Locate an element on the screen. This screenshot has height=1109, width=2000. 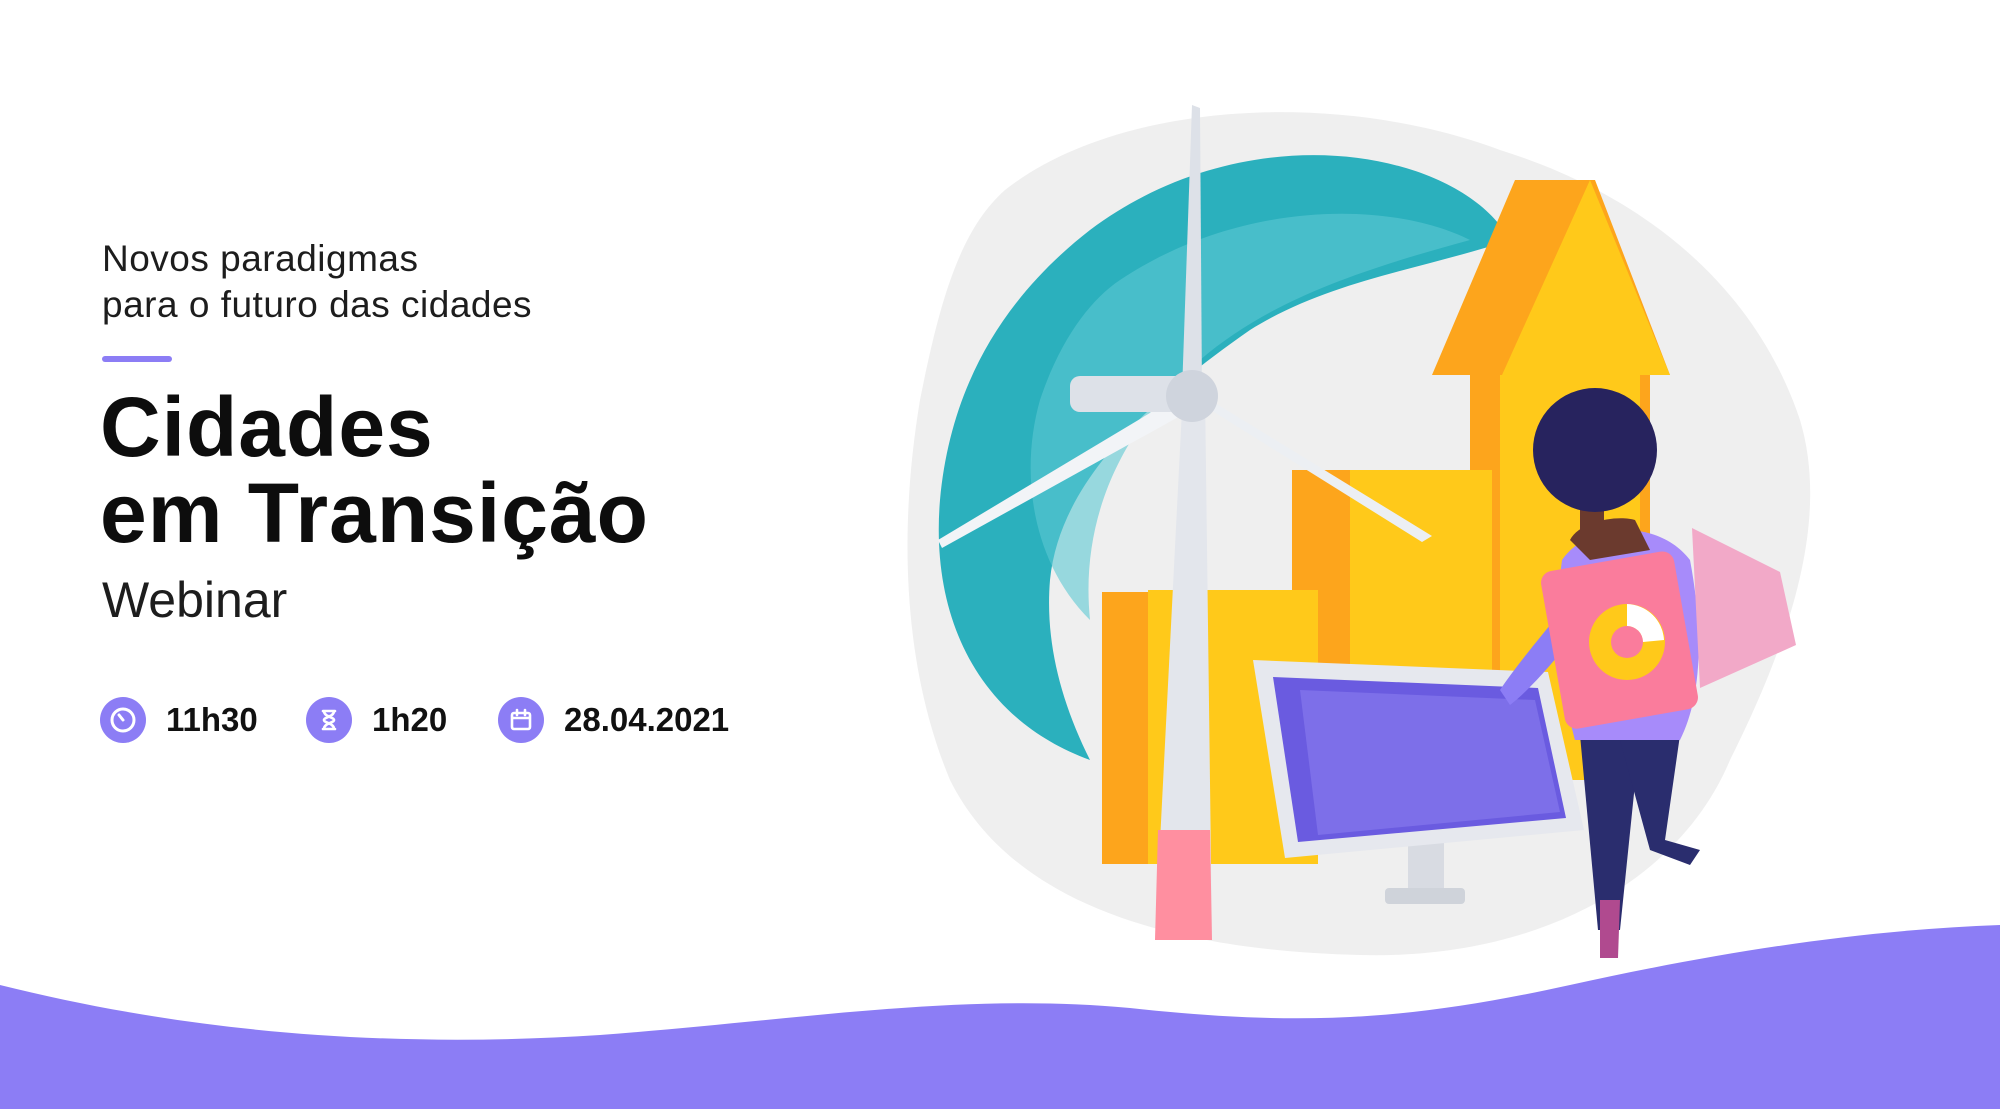
bar-left-side is located at coordinates (1125, 728).